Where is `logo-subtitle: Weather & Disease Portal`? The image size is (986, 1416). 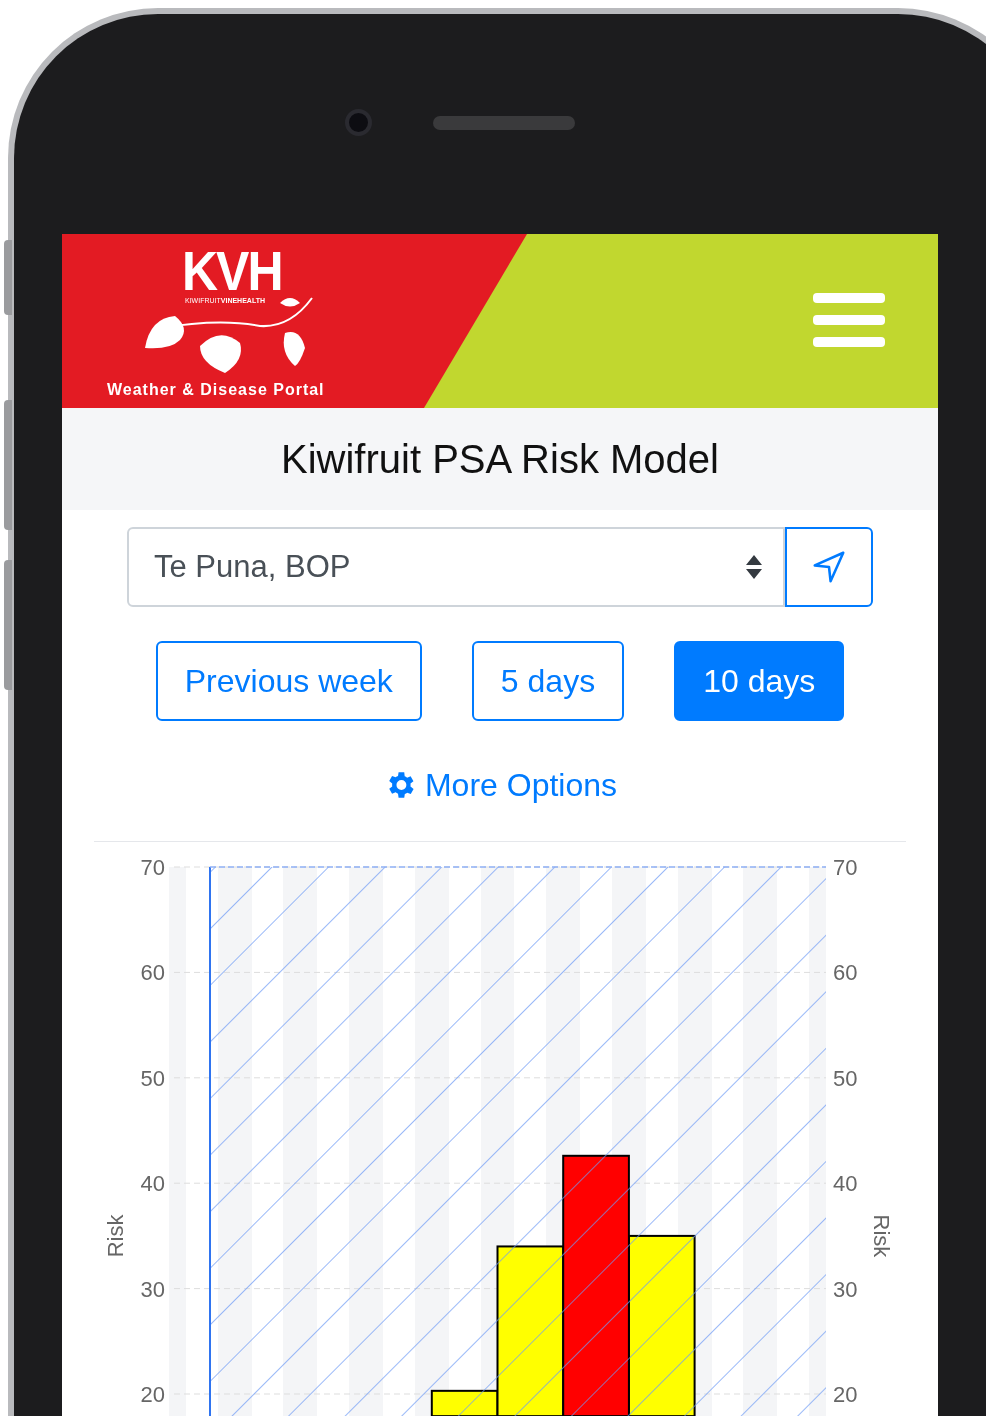
logo-subtitle: Weather & Disease Portal is located at coordinates (216, 390).